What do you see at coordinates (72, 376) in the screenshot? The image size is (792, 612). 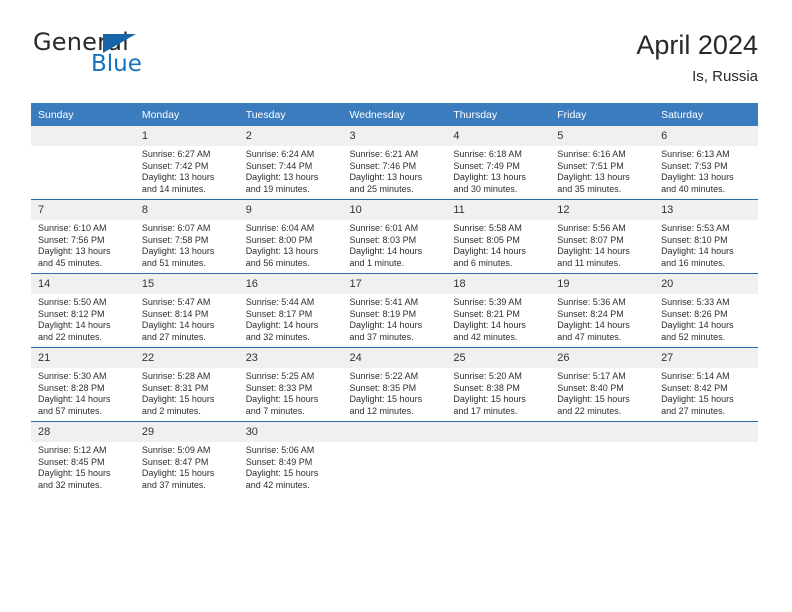 I see `sunrise-text: Sunrise: 5:30 AM` at bounding box center [72, 376].